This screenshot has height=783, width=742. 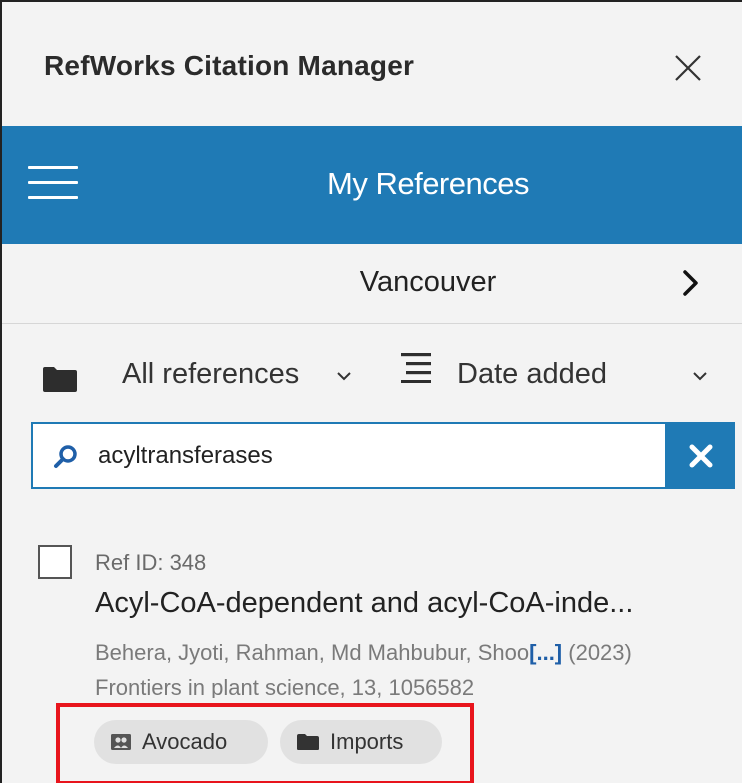 What do you see at coordinates (210, 374) in the screenshot?
I see `folder-filter-dropdown: All references` at bounding box center [210, 374].